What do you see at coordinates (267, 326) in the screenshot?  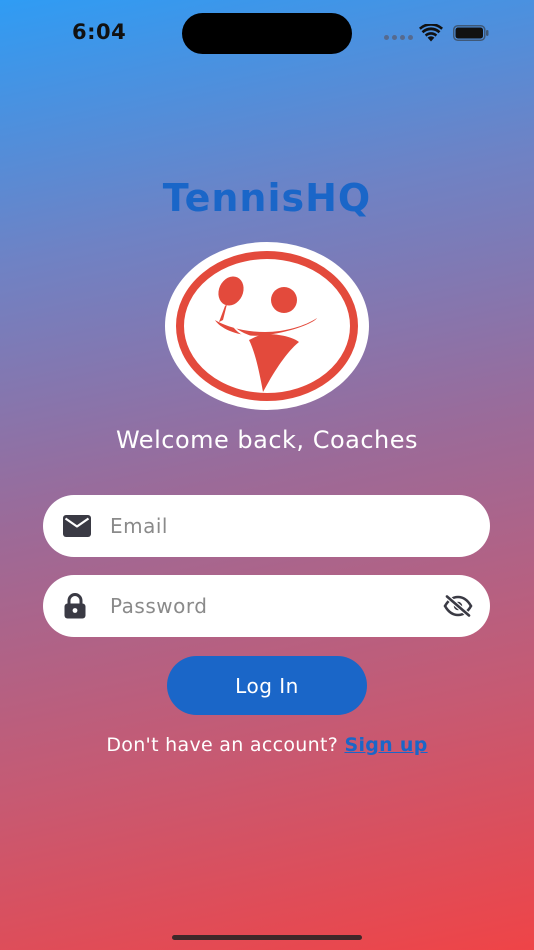 I see `tennishq-logo` at bounding box center [267, 326].